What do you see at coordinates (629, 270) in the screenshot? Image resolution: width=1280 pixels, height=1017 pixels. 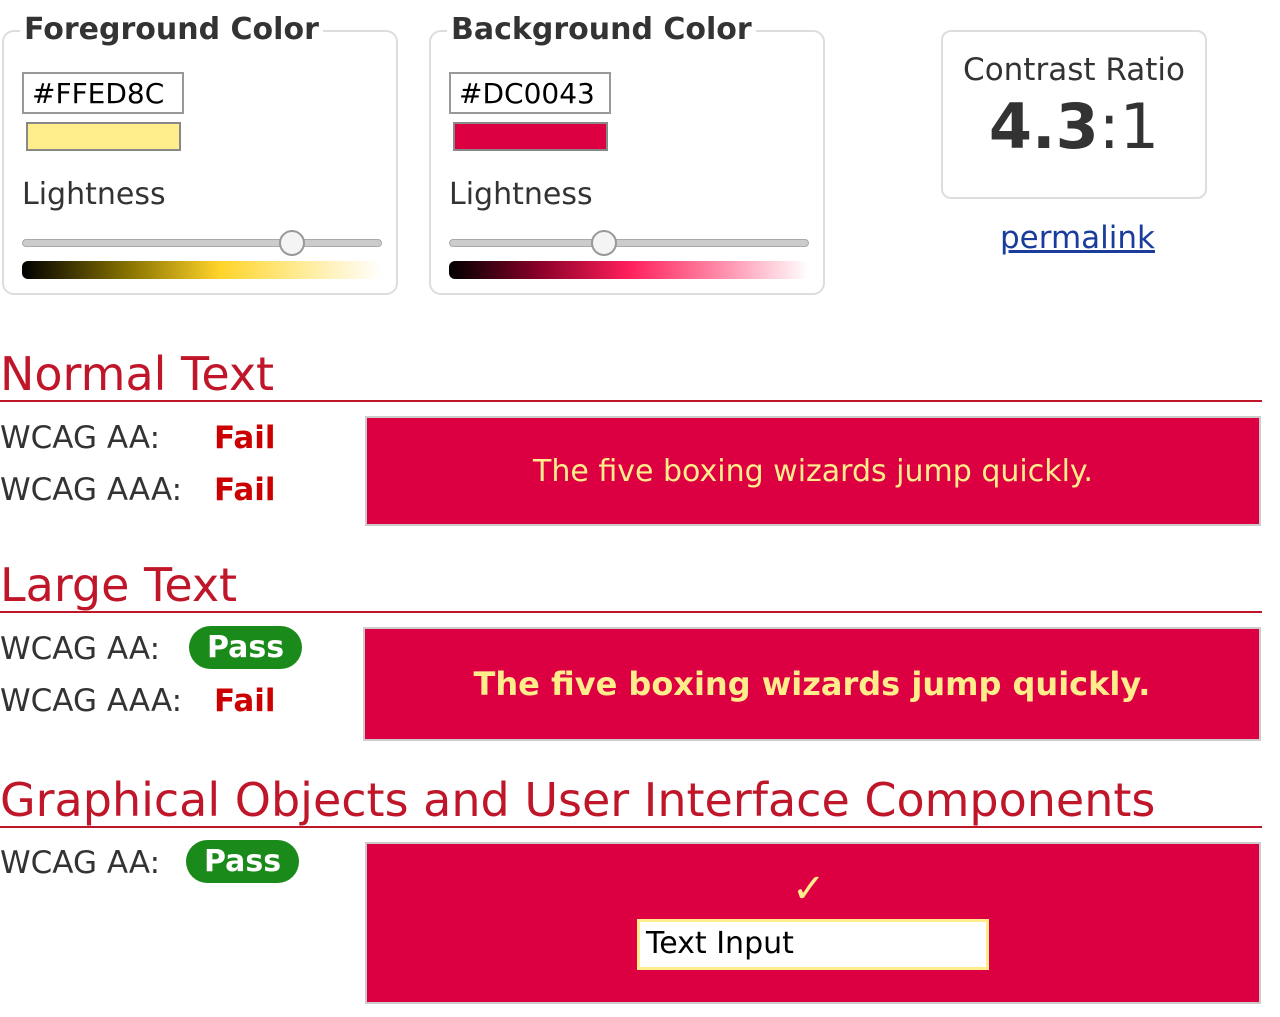 I see `background-lightness-gradient` at bounding box center [629, 270].